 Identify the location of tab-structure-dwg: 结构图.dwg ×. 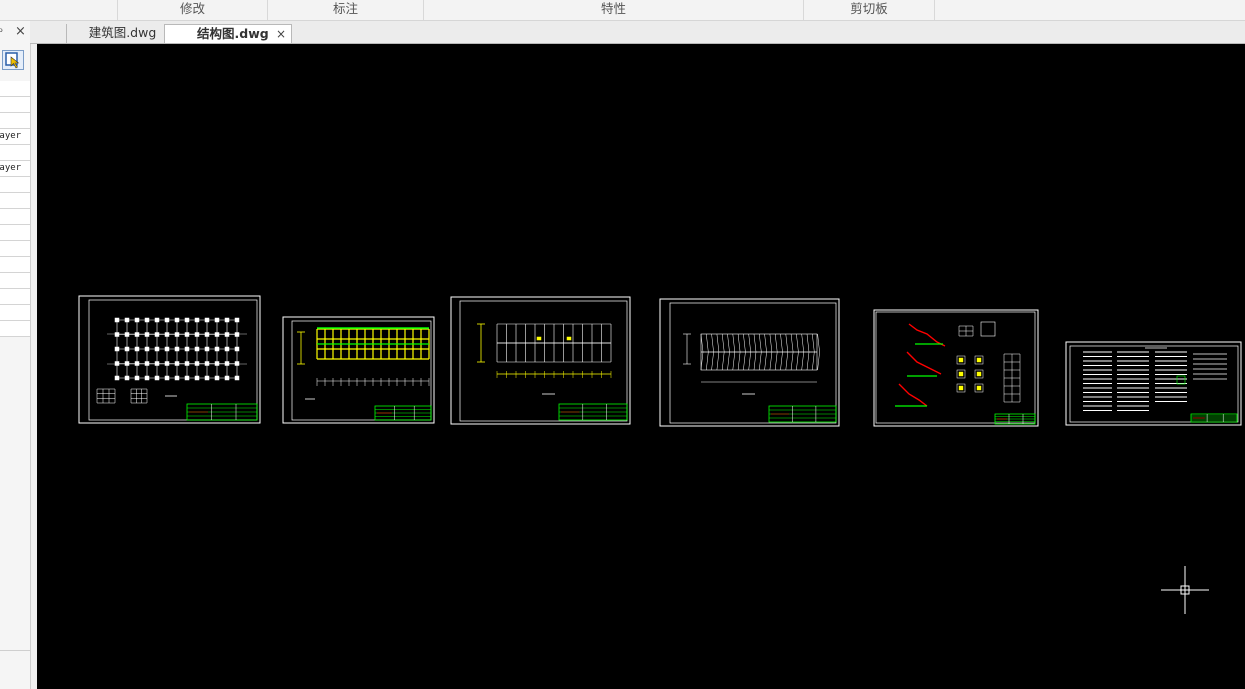
(228, 33).